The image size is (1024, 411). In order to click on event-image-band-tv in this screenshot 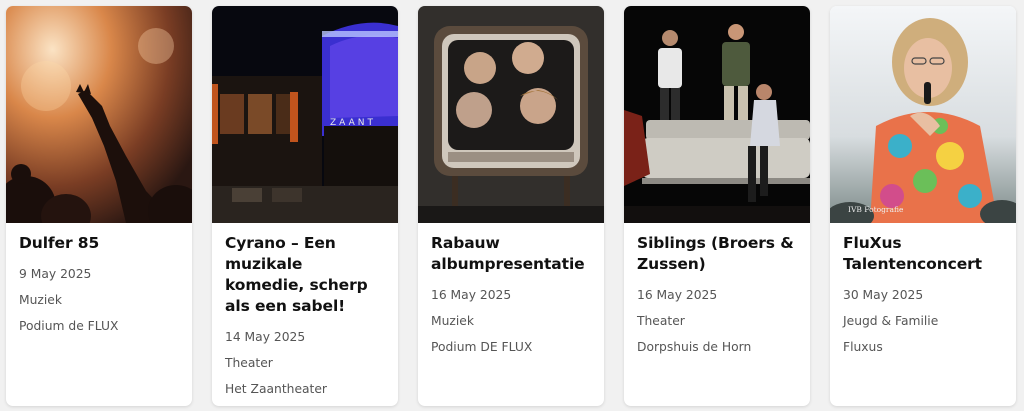, I will do `click(511, 114)`.